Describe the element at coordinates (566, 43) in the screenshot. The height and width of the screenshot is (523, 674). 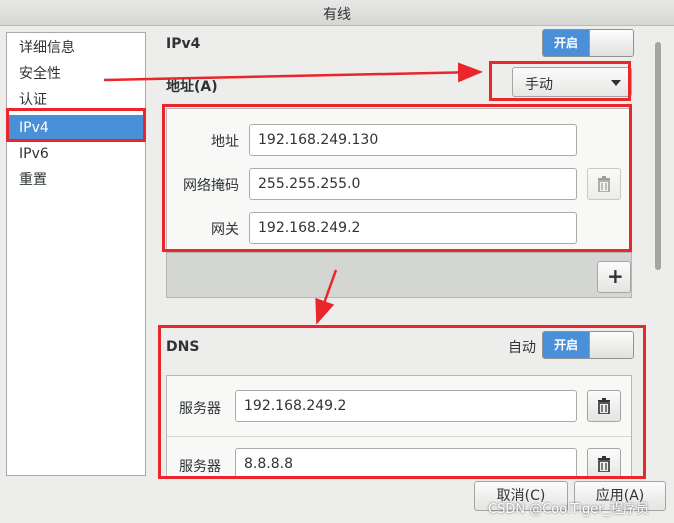
I see `ipv4-toggle-on-label: 开启` at that location.